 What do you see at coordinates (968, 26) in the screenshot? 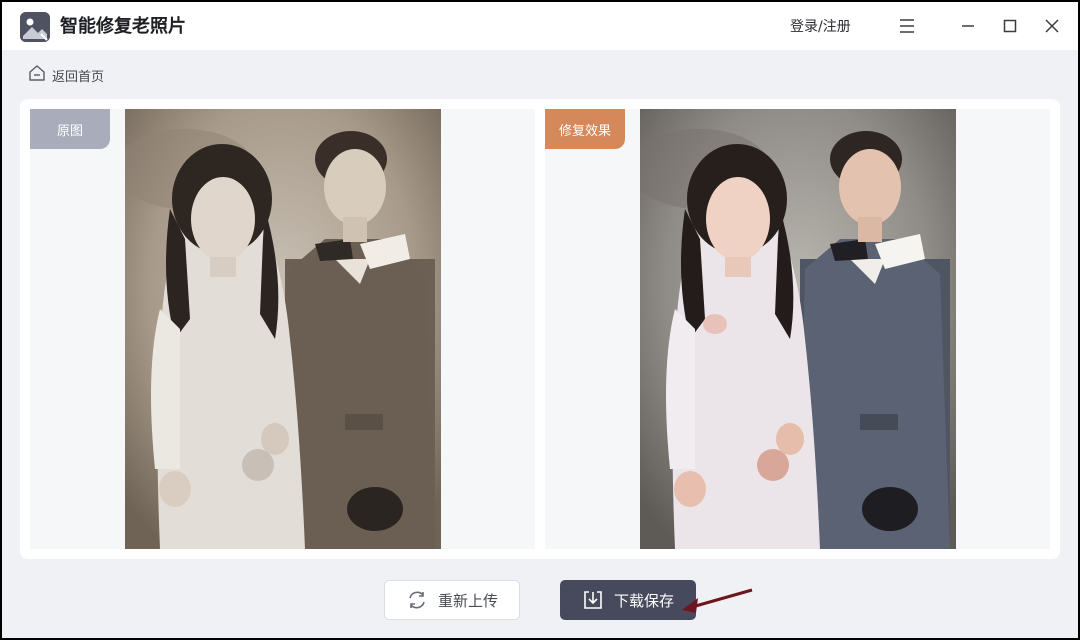
I see `minimize-icon` at bounding box center [968, 26].